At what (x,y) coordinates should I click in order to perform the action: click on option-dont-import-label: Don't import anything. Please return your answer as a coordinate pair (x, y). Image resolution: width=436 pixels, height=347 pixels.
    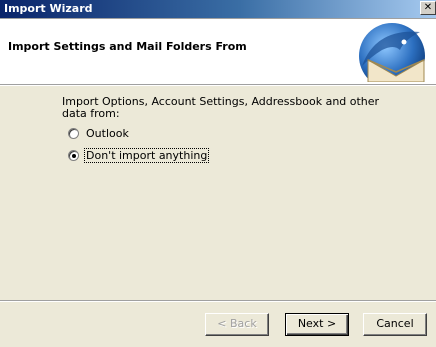
    Looking at the image, I should click on (146, 155).